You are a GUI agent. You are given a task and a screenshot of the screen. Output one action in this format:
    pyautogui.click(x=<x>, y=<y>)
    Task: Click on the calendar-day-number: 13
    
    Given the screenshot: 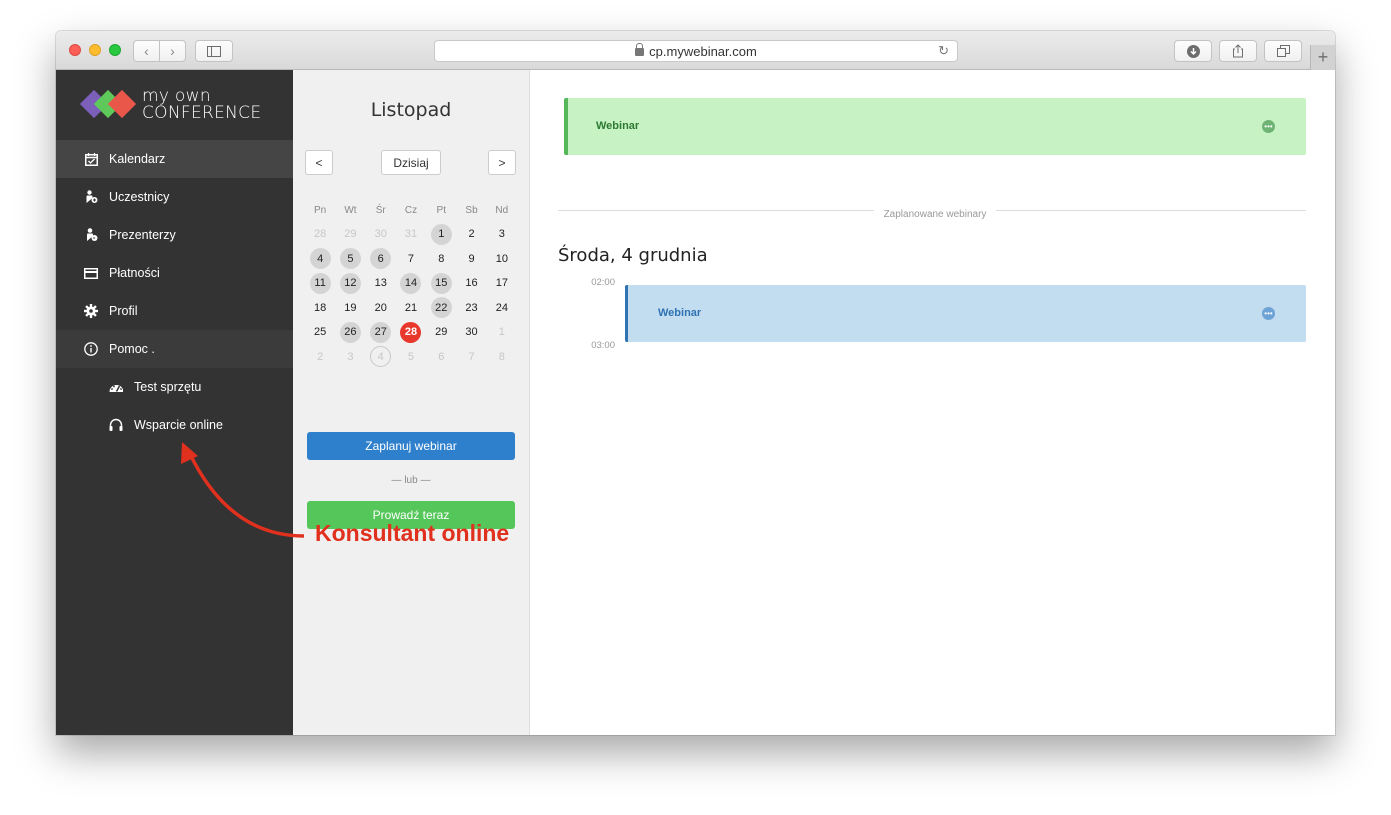 What is the action you would take?
    pyautogui.click(x=380, y=283)
    